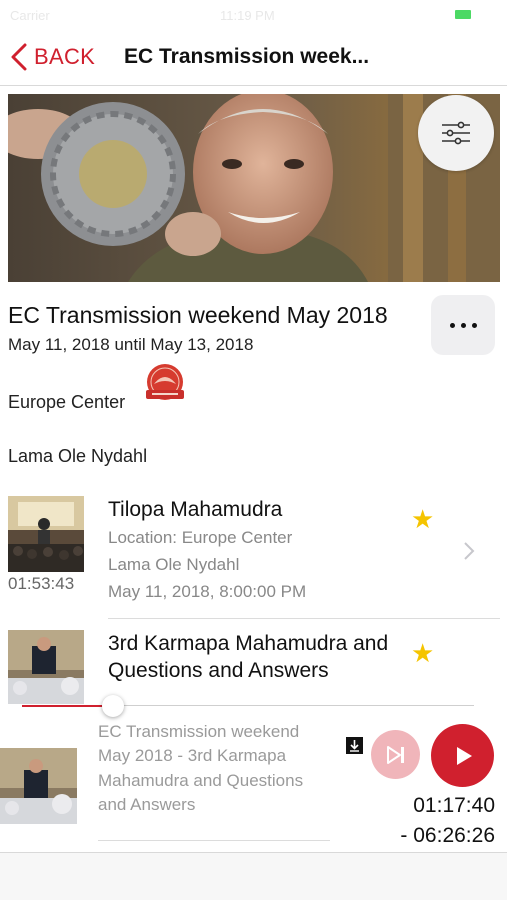 The height and width of the screenshot is (900, 507). What do you see at coordinates (38, 786) in the screenshot?
I see `now-playing-thumbnail` at bounding box center [38, 786].